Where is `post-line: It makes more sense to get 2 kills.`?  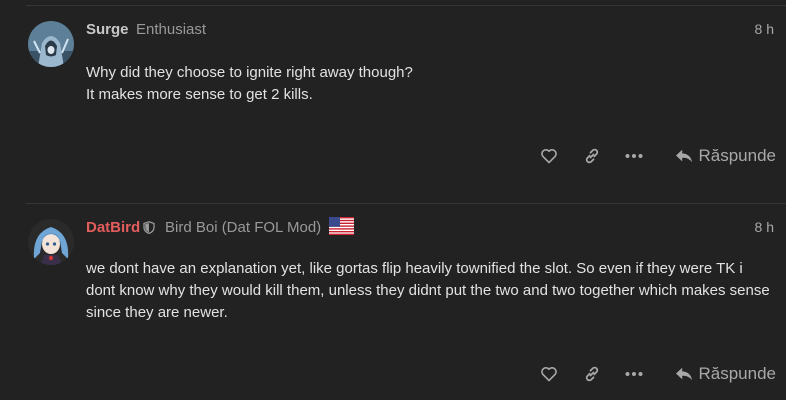
post-line: It makes more sense to get 2 kills. is located at coordinates (199, 94).